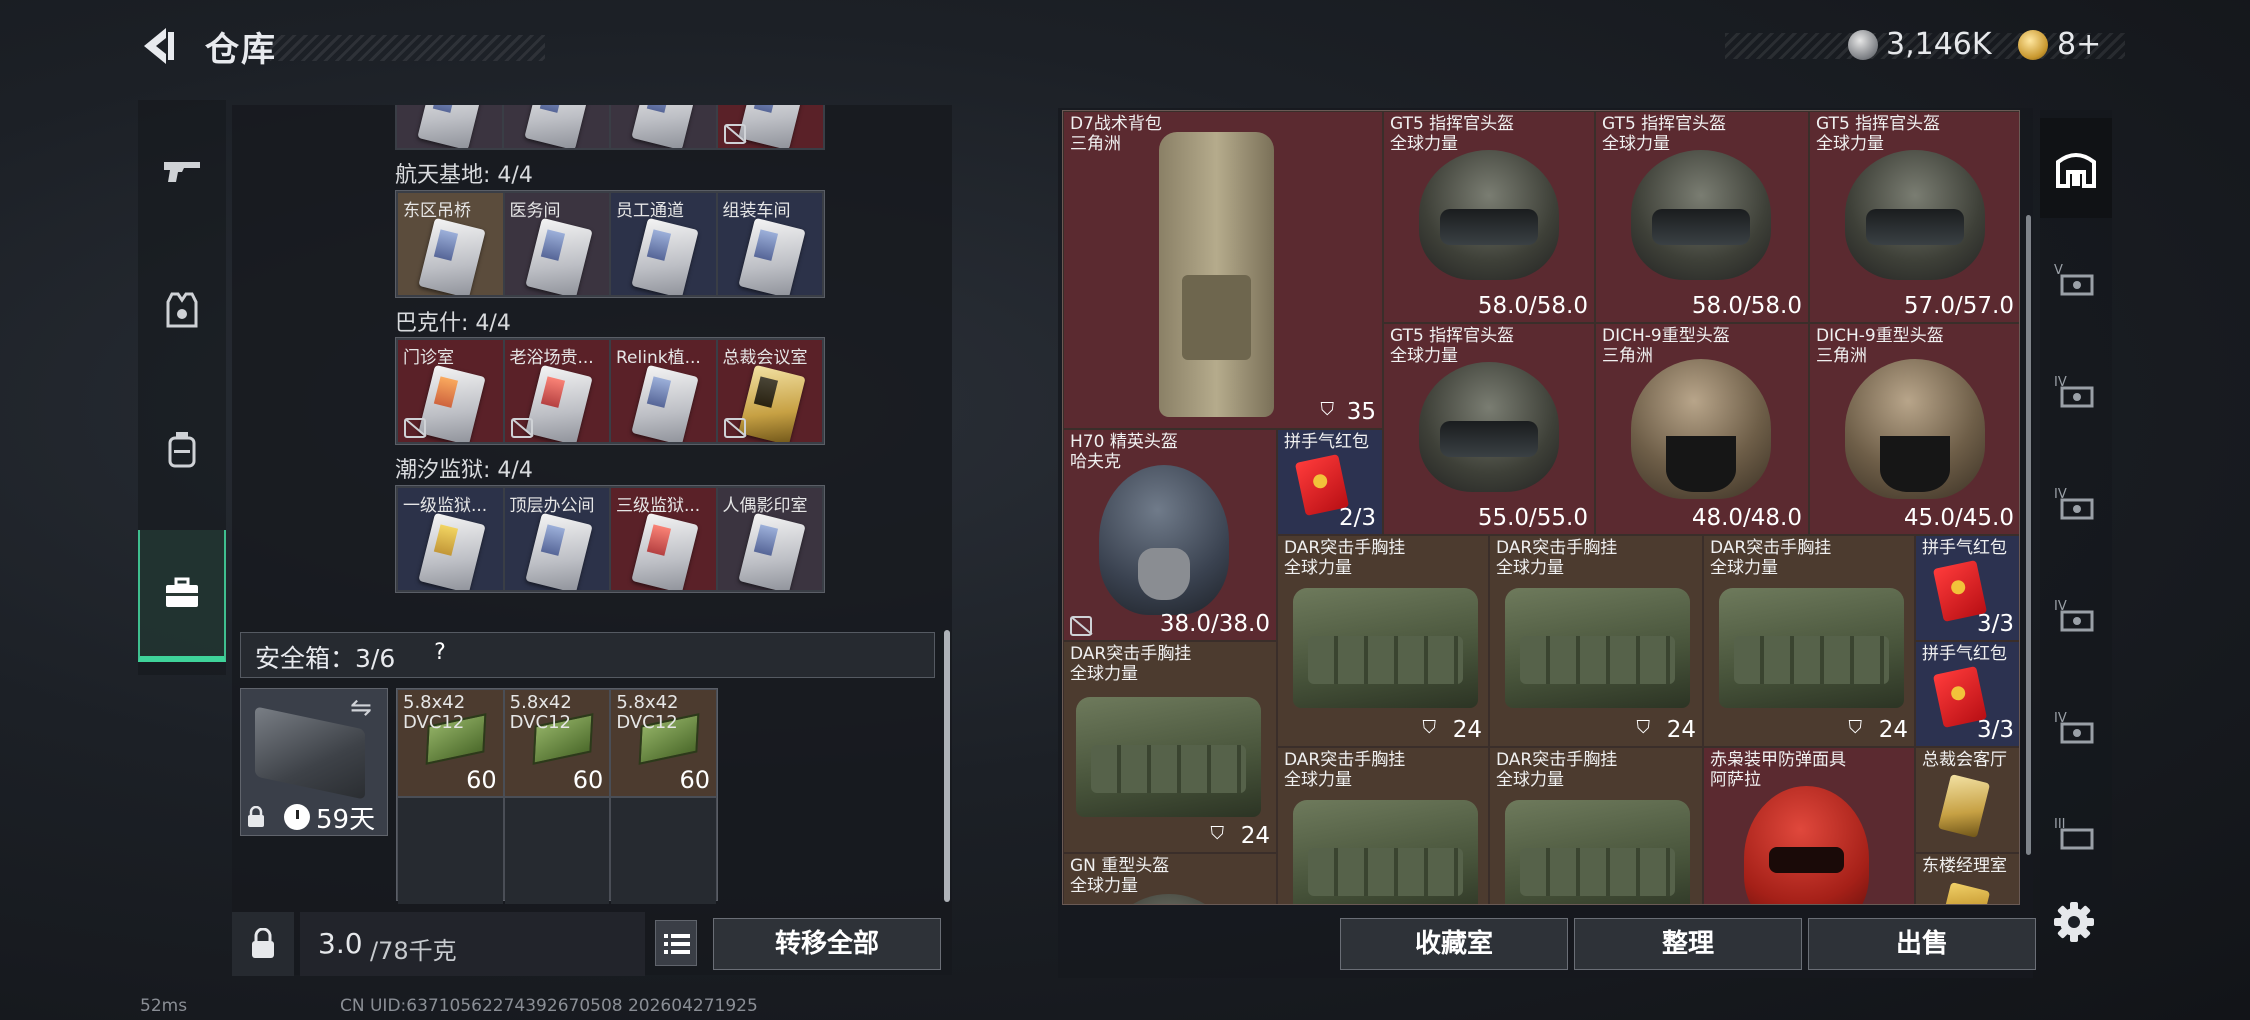 This screenshot has height=1020, width=2250. I want to click on stash-item: DICH-9重型头盔 三角洲 45.0/45.0, so click(1914, 429).